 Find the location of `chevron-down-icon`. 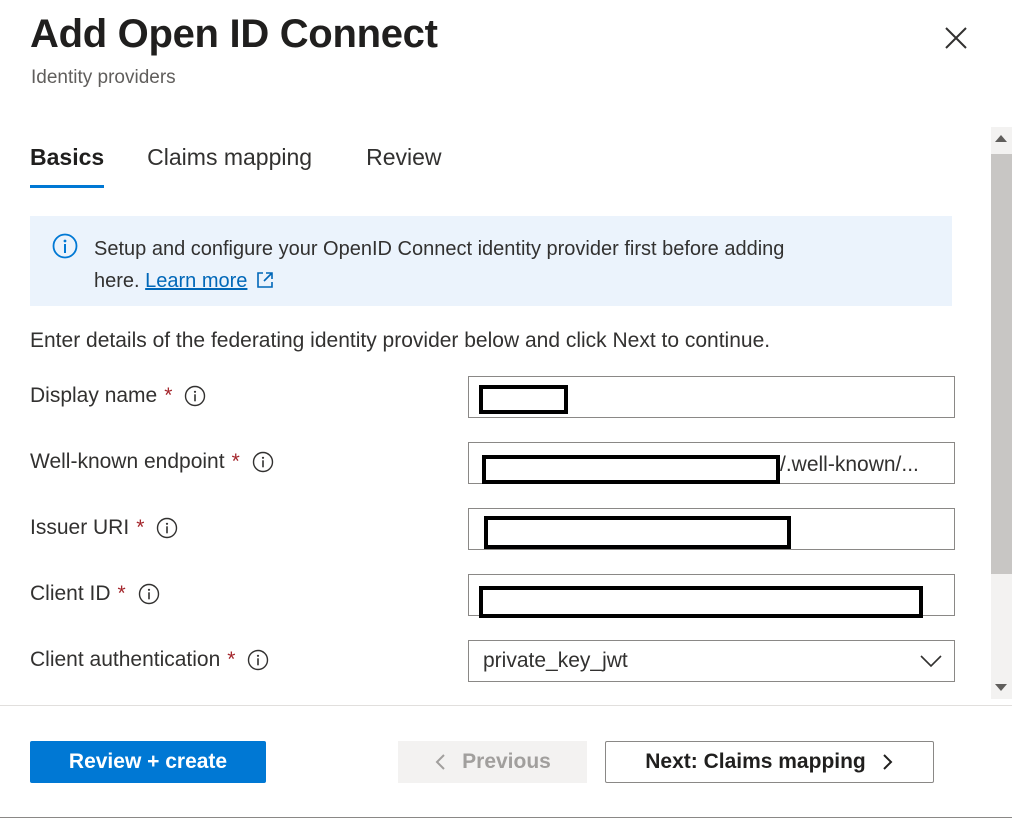

chevron-down-icon is located at coordinates (931, 661).